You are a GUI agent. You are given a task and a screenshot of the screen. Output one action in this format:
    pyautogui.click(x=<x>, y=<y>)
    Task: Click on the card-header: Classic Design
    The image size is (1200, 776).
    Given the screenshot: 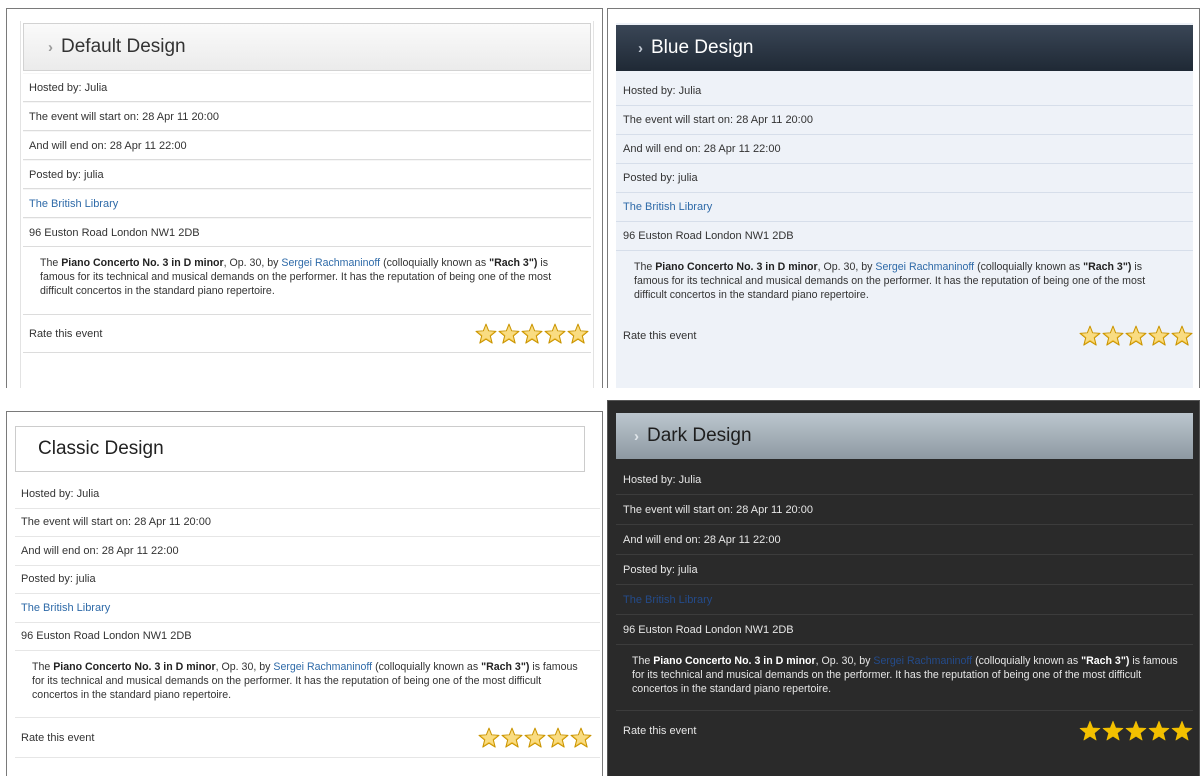 What is the action you would take?
    pyautogui.click(x=300, y=449)
    